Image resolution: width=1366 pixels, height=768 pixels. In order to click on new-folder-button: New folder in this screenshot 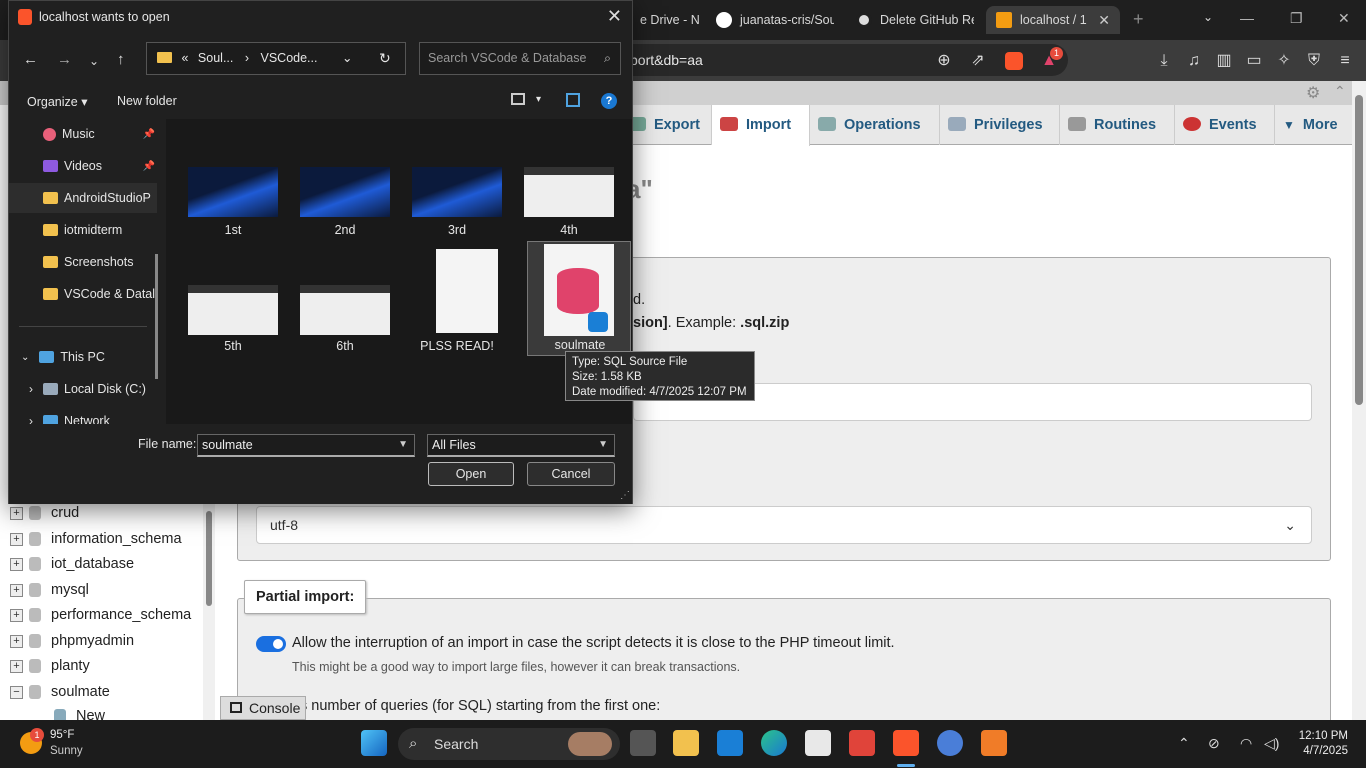, I will do `click(147, 101)`.